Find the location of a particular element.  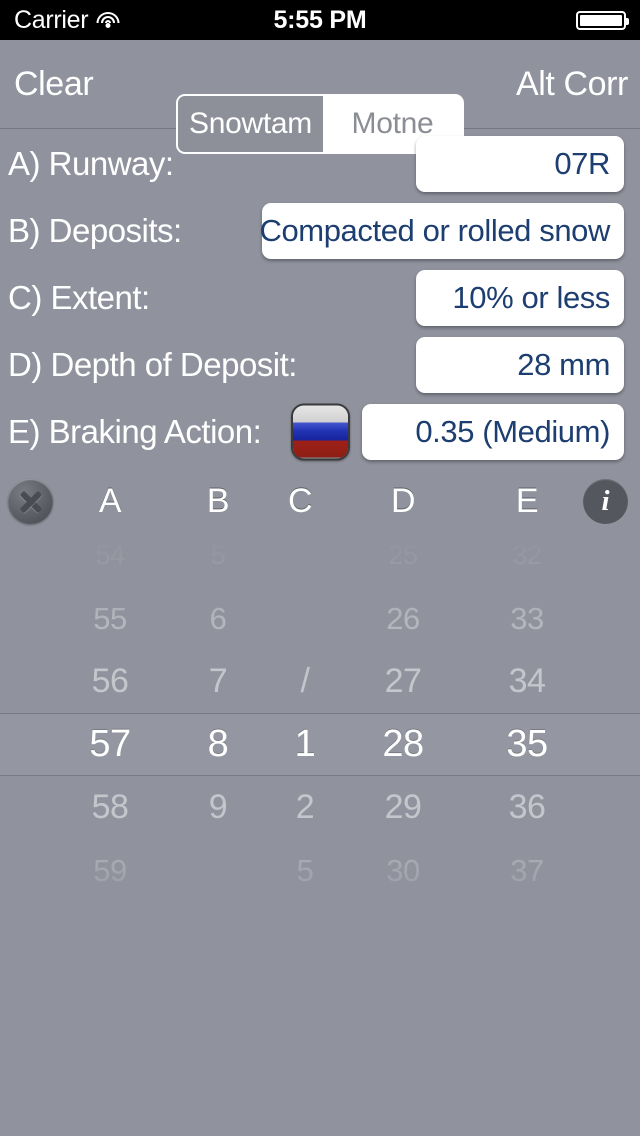

status-bar-time: 5:55 PM is located at coordinates (320, 19).